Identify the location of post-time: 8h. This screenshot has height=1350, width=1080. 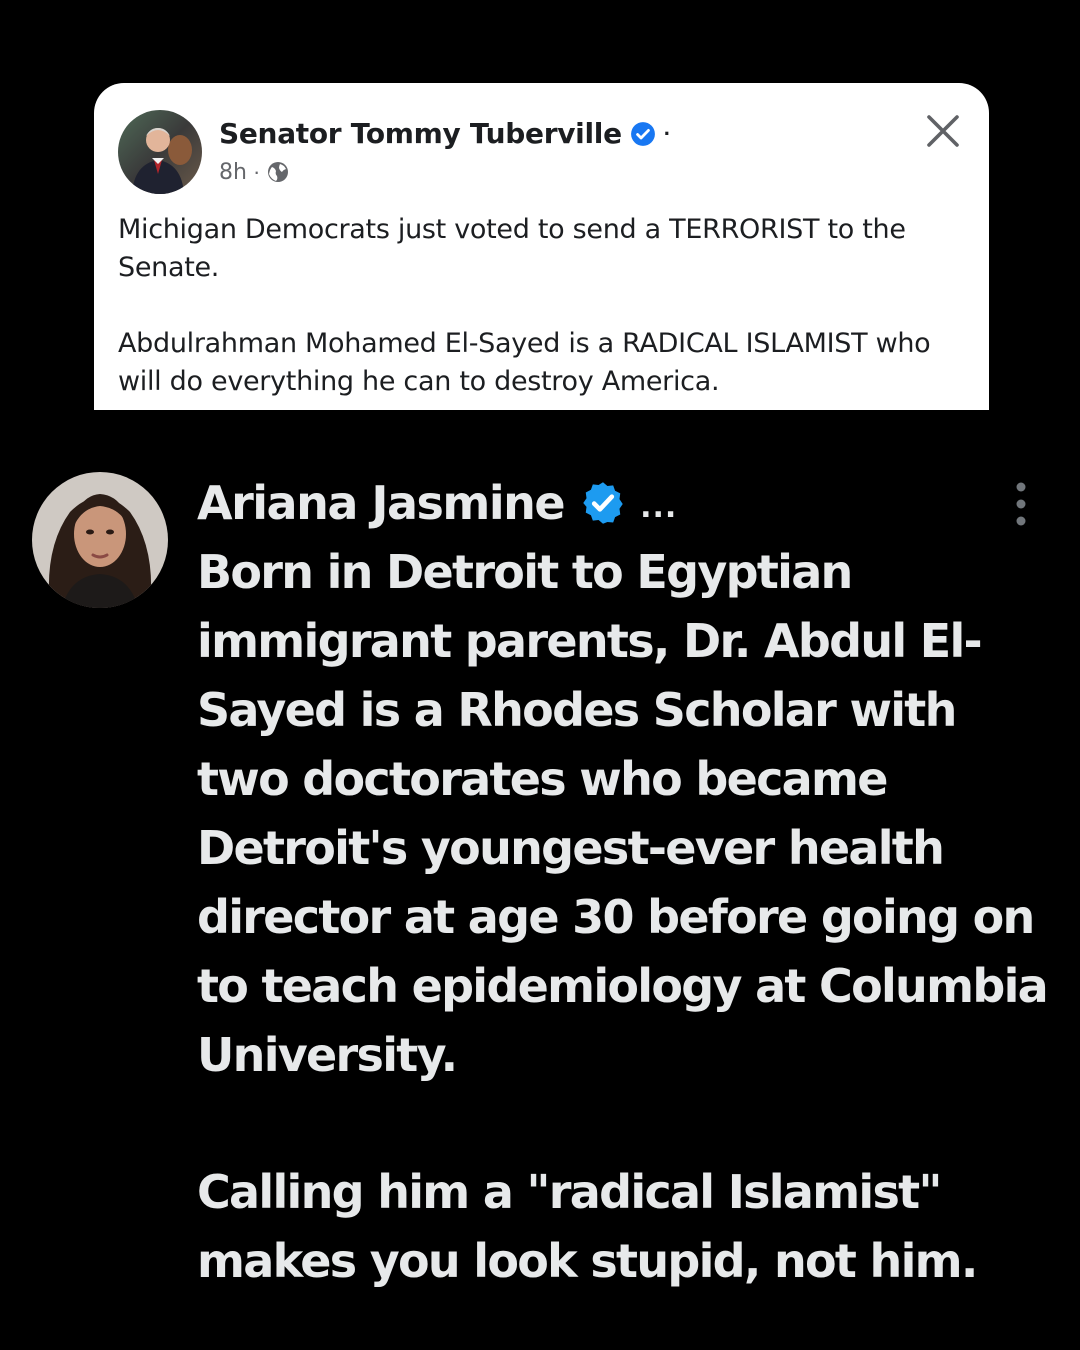
(233, 172).